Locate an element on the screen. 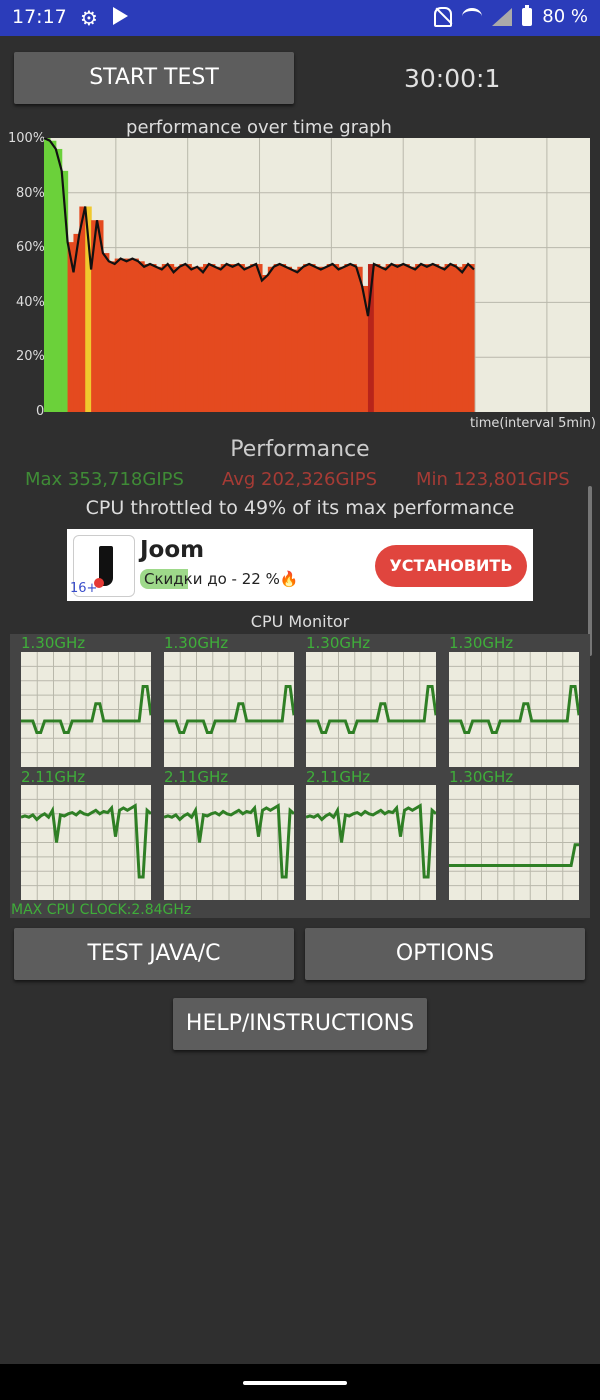 This screenshot has width=600, height=1400. play-store-icon is located at coordinates (120, 16).